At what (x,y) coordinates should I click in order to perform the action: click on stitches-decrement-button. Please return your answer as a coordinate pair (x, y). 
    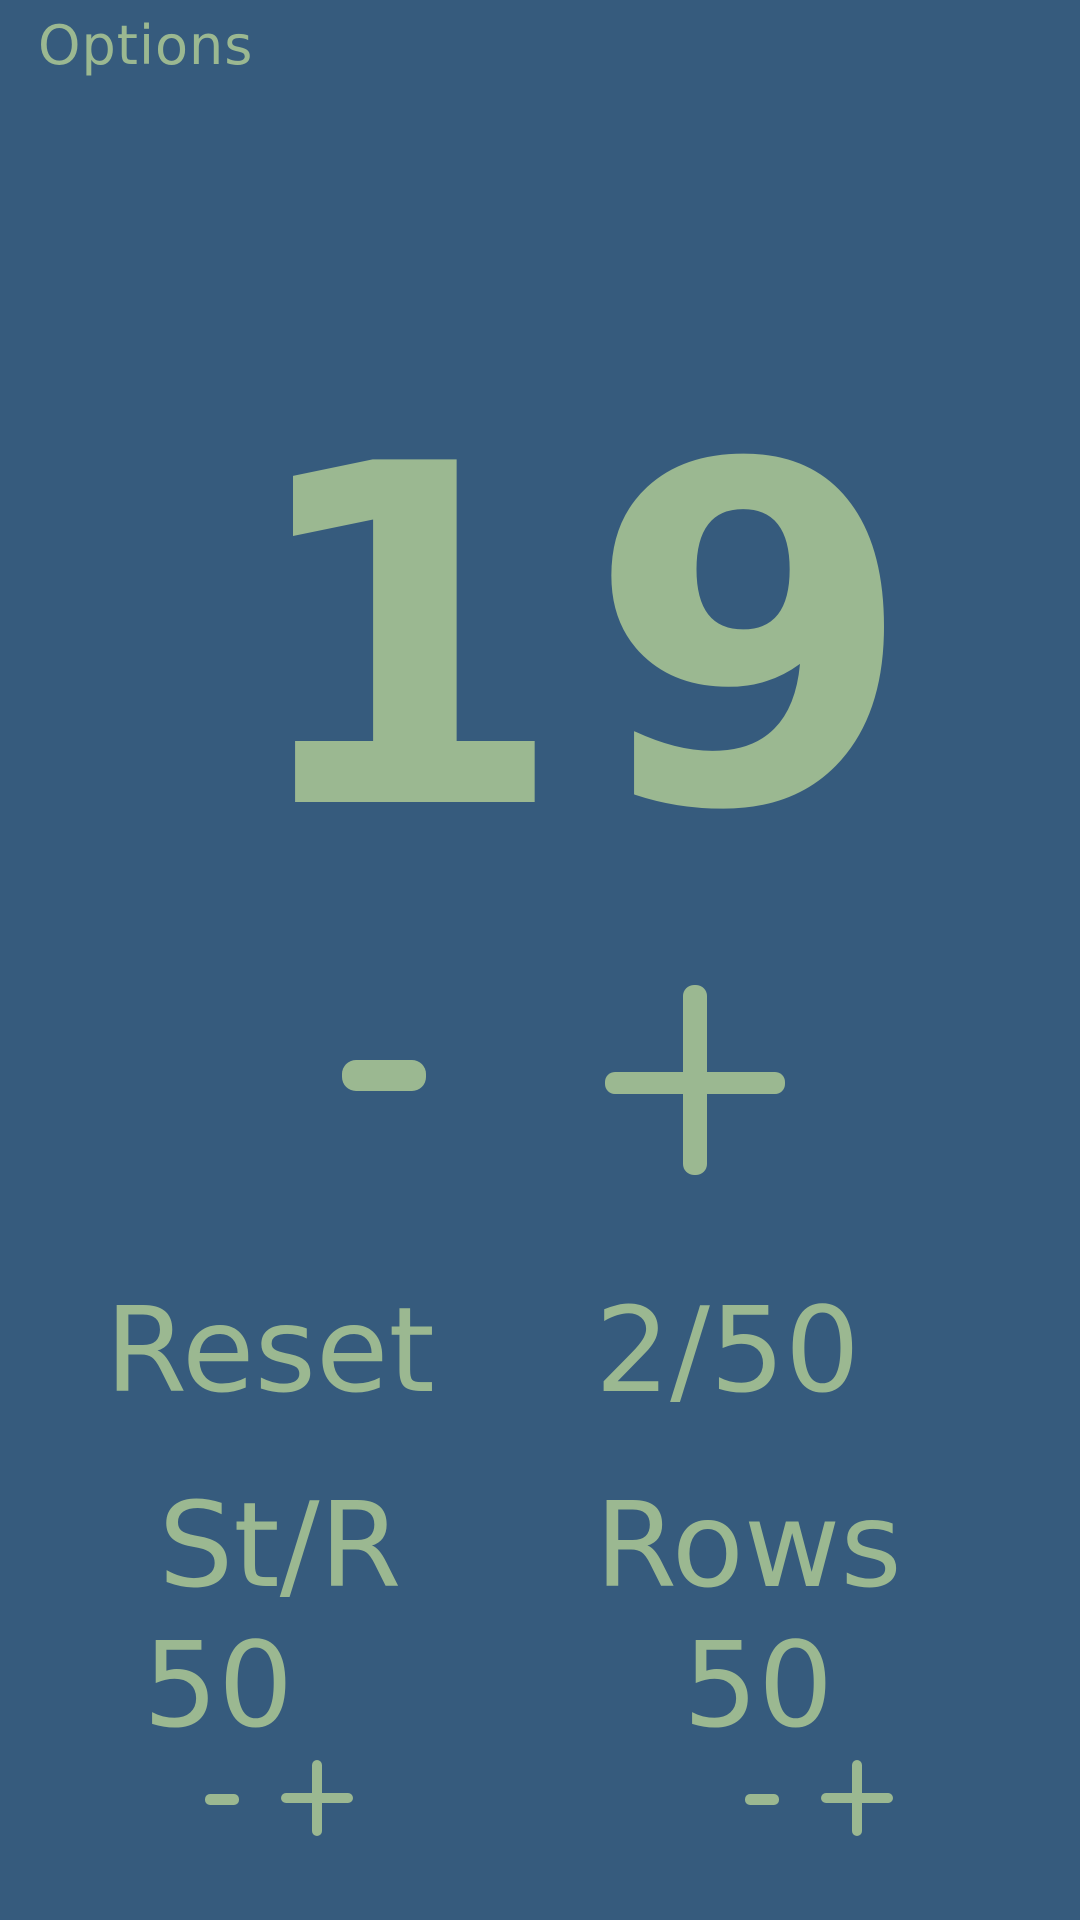
    Looking at the image, I should click on (223, 1798).